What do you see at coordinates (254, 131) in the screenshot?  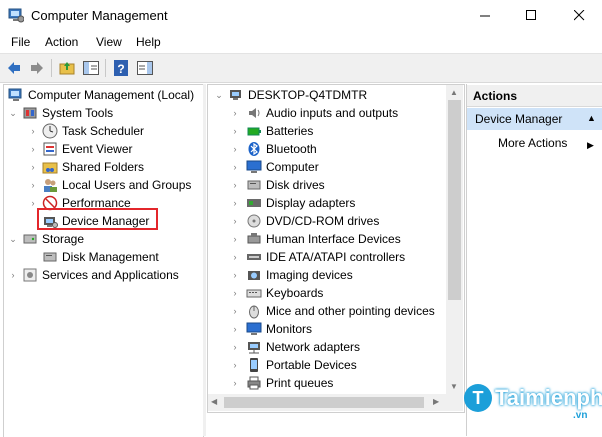 I see `battery-icon` at bounding box center [254, 131].